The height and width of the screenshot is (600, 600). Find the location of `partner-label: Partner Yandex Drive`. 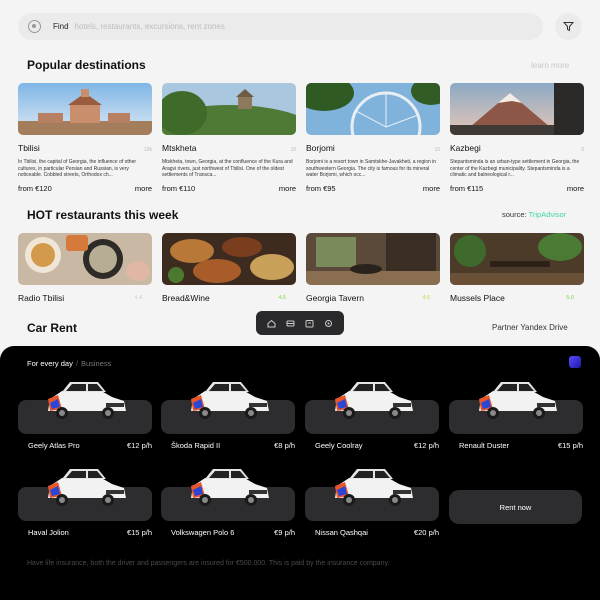

partner-label: Partner Yandex Drive is located at coordinates (530, 327).